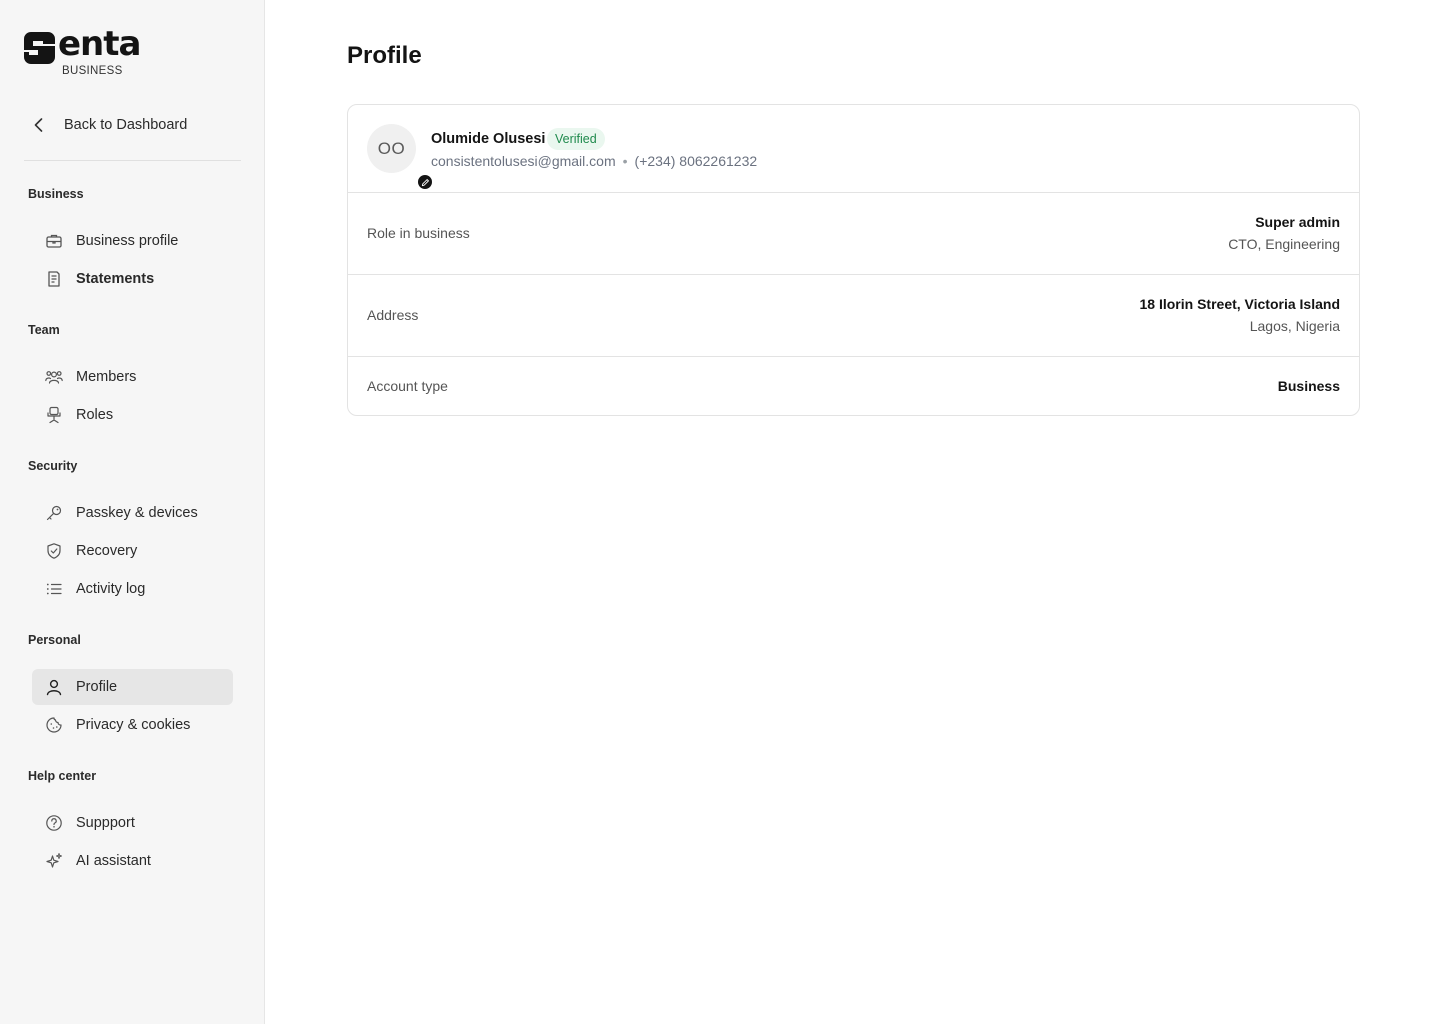 The width and height of the screenshot is (1440, 1024). I want to click on briefcase-icon, so click(54, 241).